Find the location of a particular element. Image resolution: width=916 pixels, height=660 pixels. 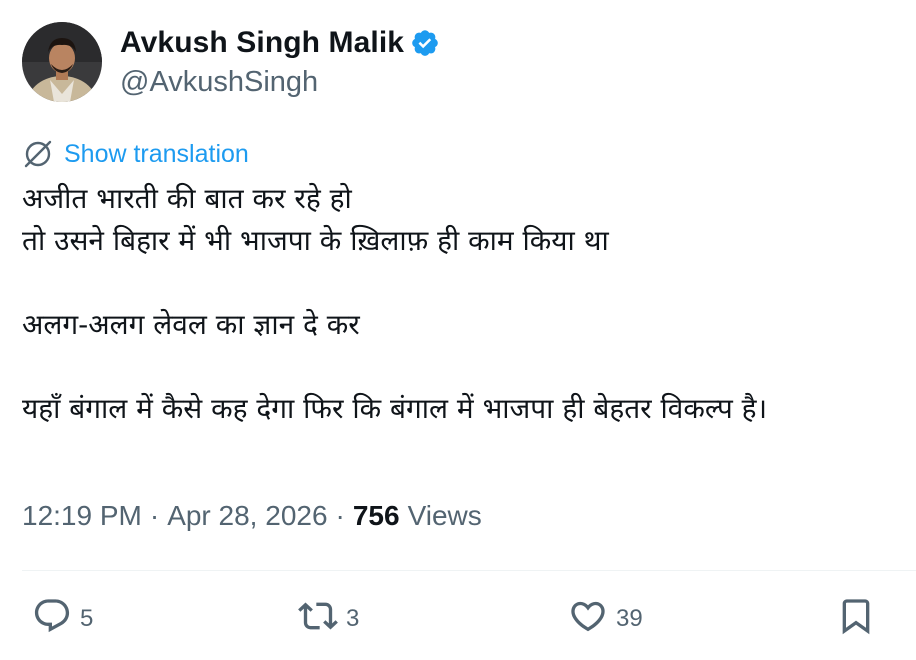

reply-button: 5 is located at coordinates (62, 618).